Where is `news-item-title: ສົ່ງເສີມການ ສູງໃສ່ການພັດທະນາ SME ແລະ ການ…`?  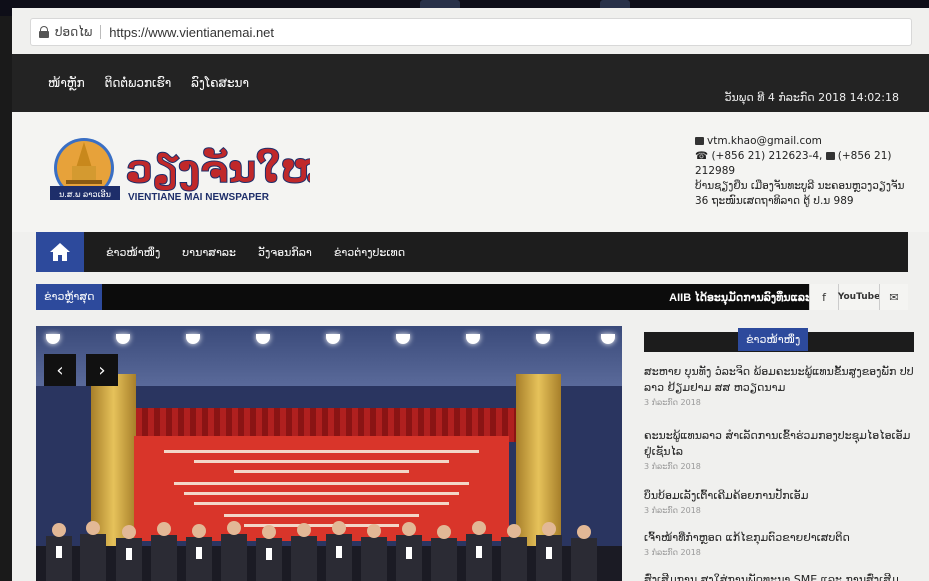
news-item-title: ສົ່ງເສີມການ ສູງໃສ່ການພັດທະນາ SME ແລະ ການ… is located at coordinates (779, 576).